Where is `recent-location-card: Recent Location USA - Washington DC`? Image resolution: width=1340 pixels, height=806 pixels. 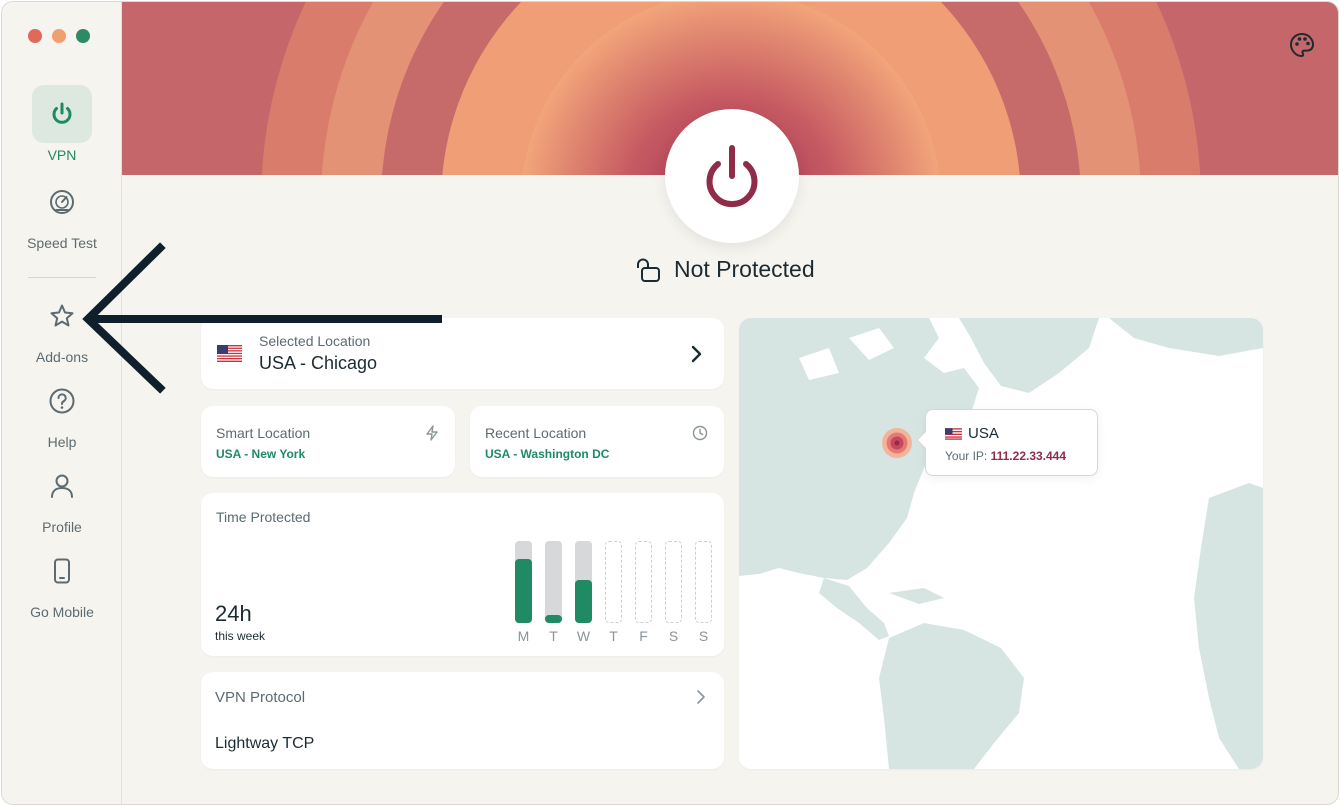 recent-location-card: Recent Location USA - Washington DC is located at coordinates (597, 441).